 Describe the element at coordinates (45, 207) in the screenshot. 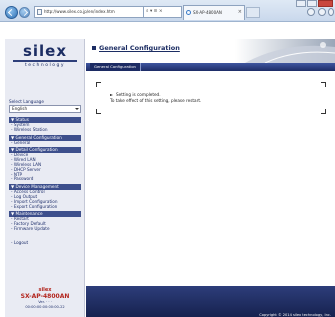

I see `sidebar-item-export-configuration: - Export Configuration` at that location.